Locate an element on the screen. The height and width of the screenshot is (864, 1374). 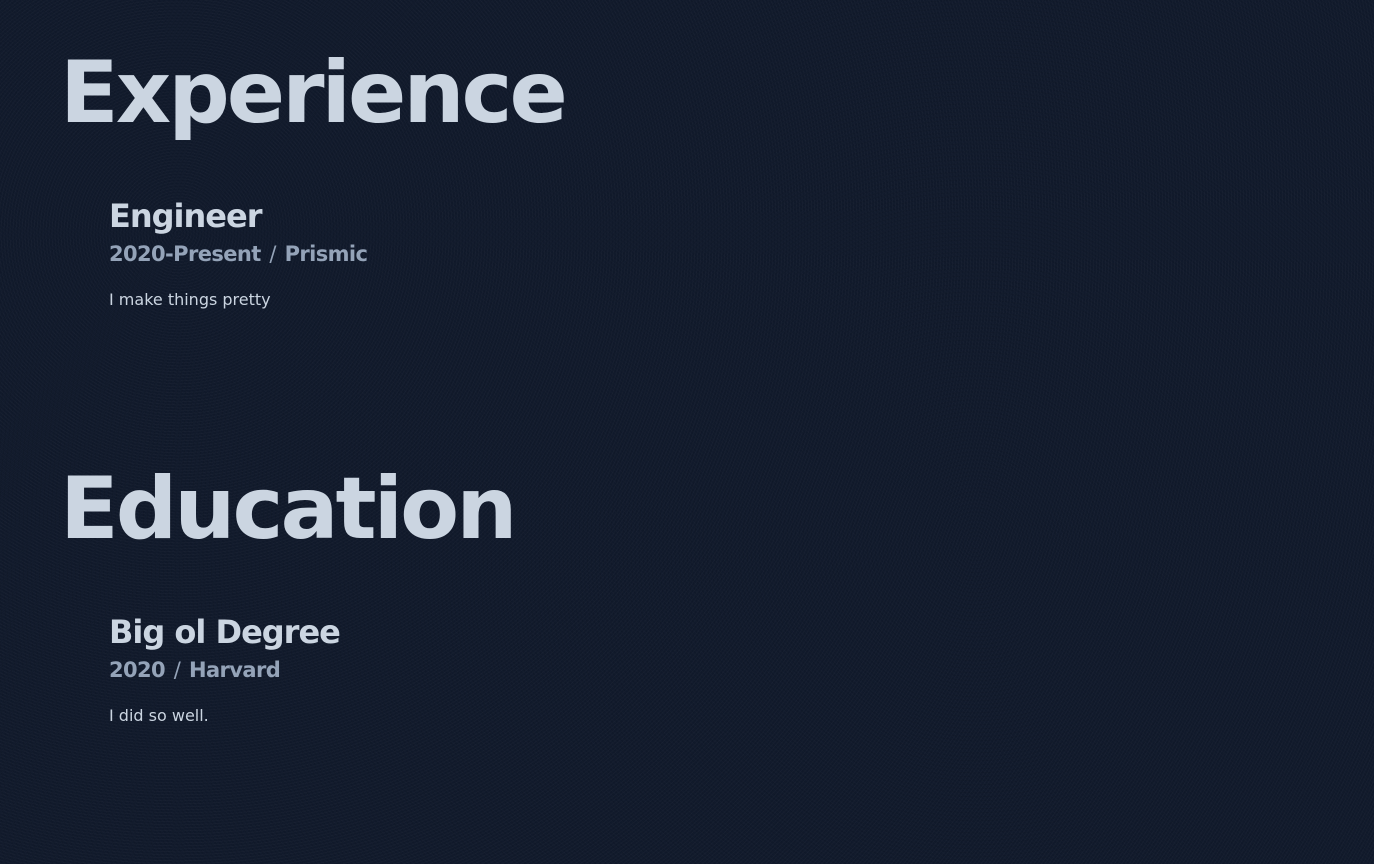
experience-entry-meta: 2020-Present / Prismic is located at coordinates (709, 254).